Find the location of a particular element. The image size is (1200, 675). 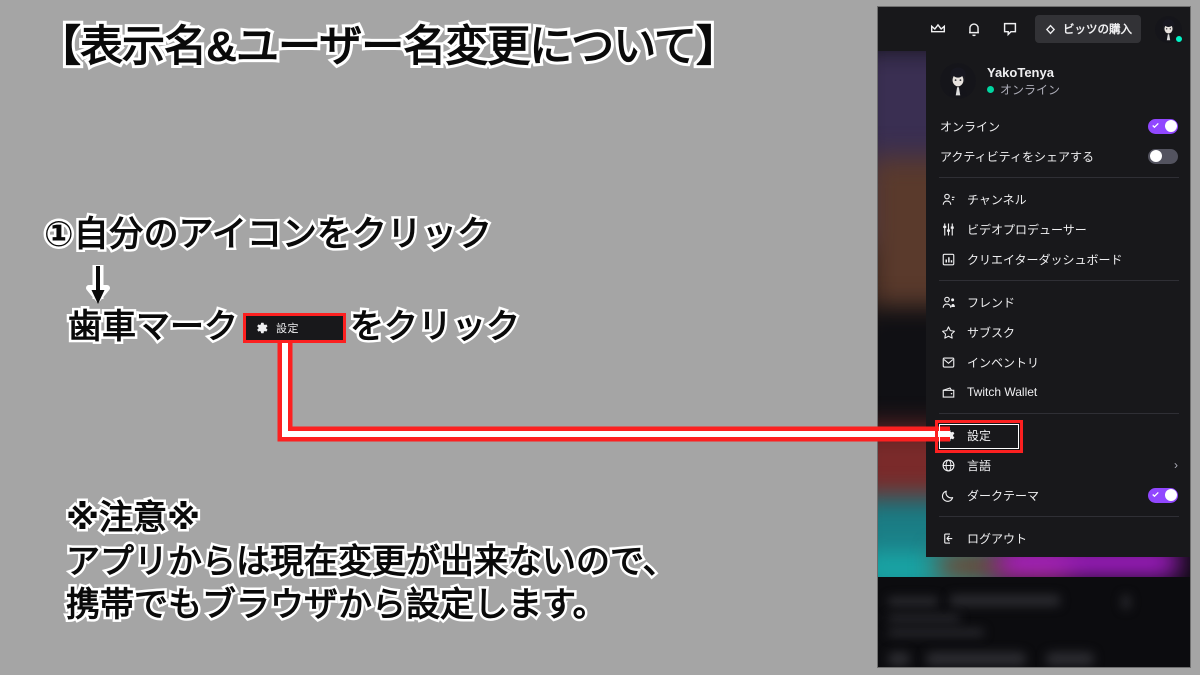

menu-label-subscriptions: サブスク is located at coordinates (991, 332).